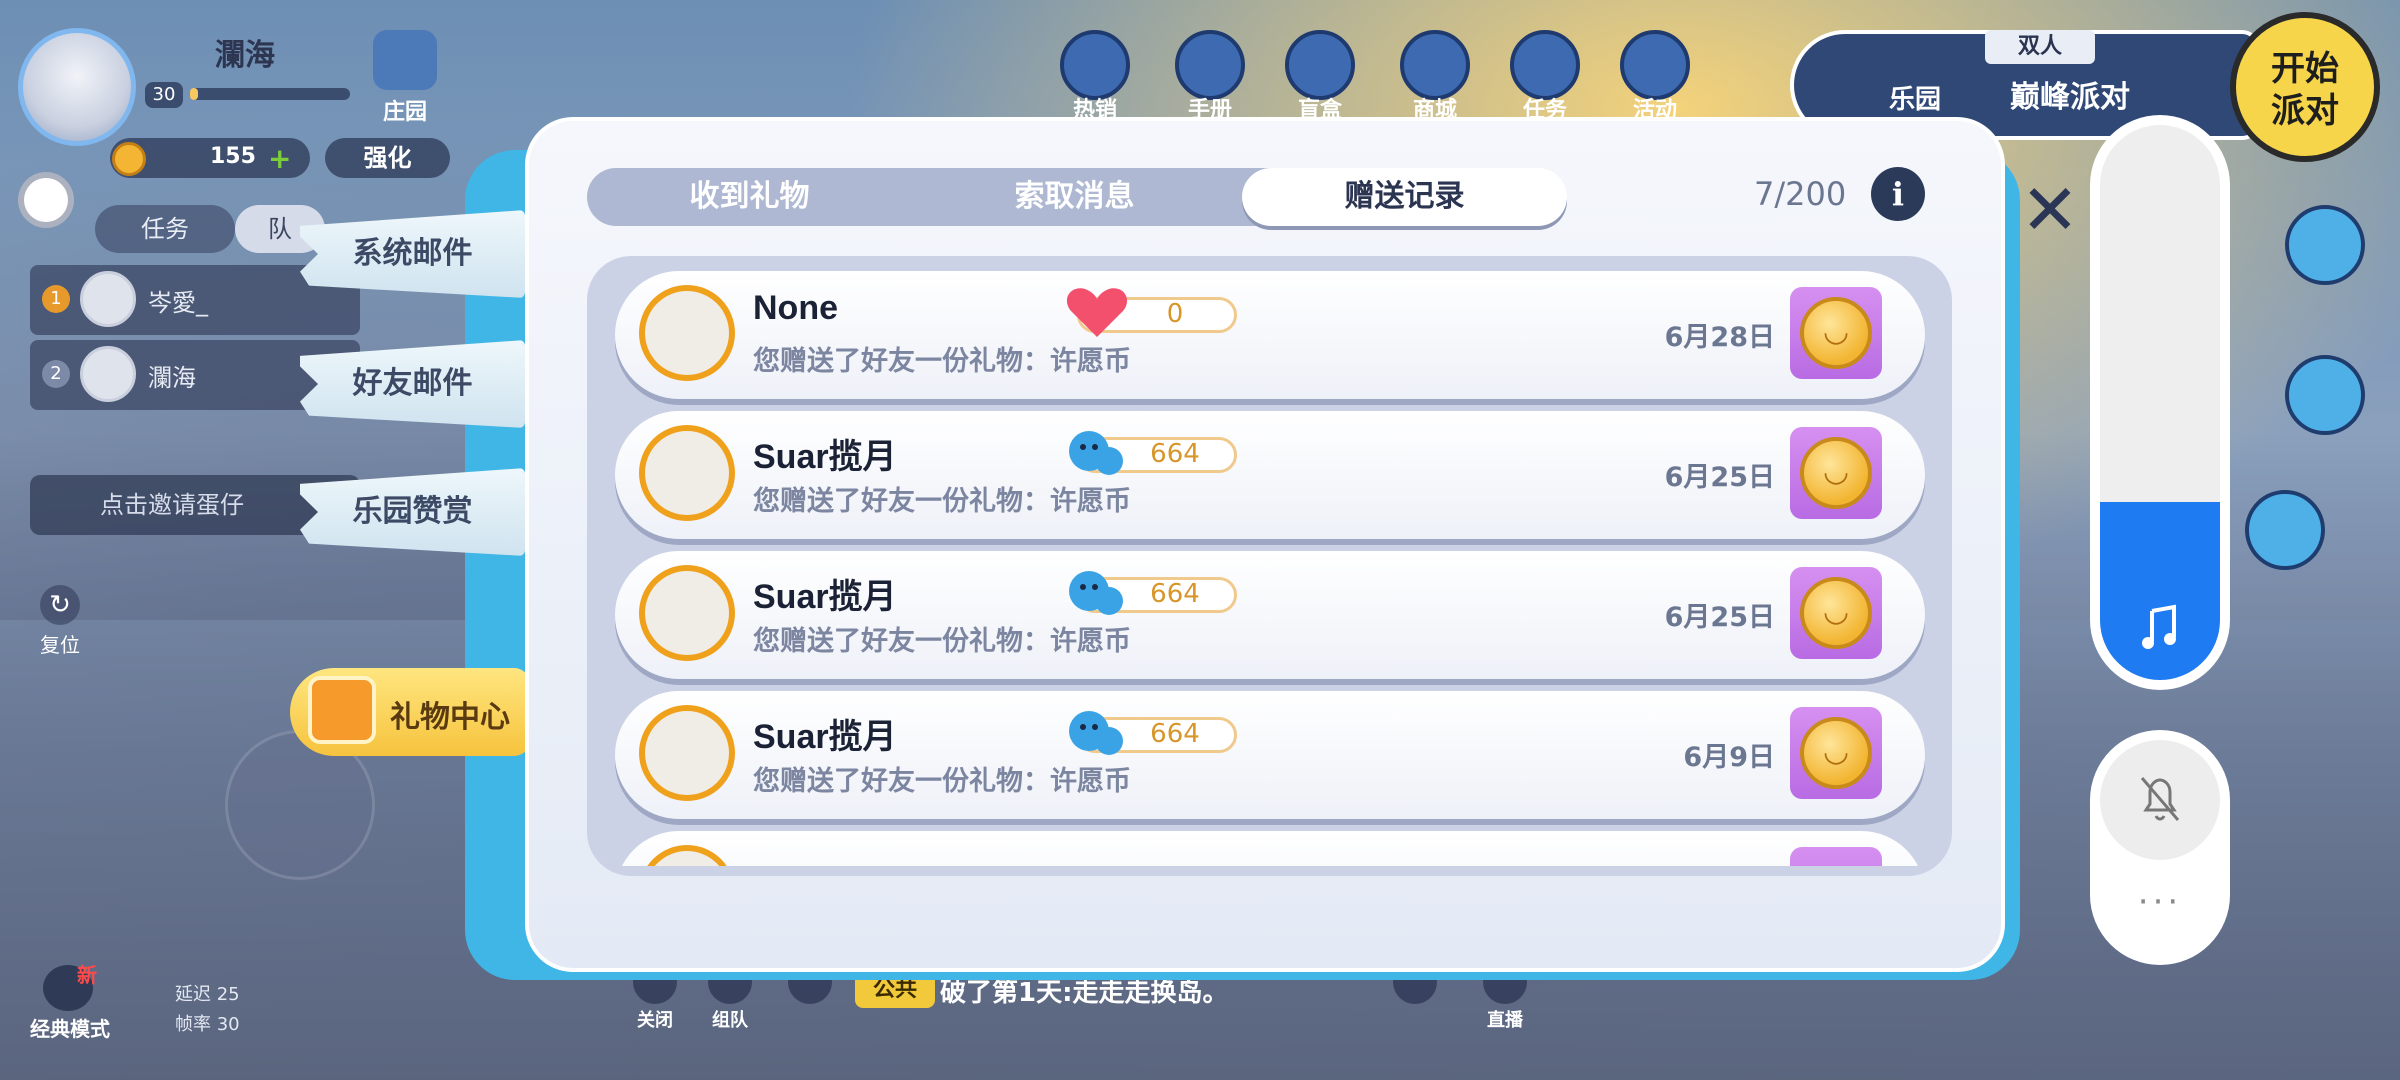 This screenshot has width=2400, height=1080. I want to click on tab-task: 任务, so click(165, 229).